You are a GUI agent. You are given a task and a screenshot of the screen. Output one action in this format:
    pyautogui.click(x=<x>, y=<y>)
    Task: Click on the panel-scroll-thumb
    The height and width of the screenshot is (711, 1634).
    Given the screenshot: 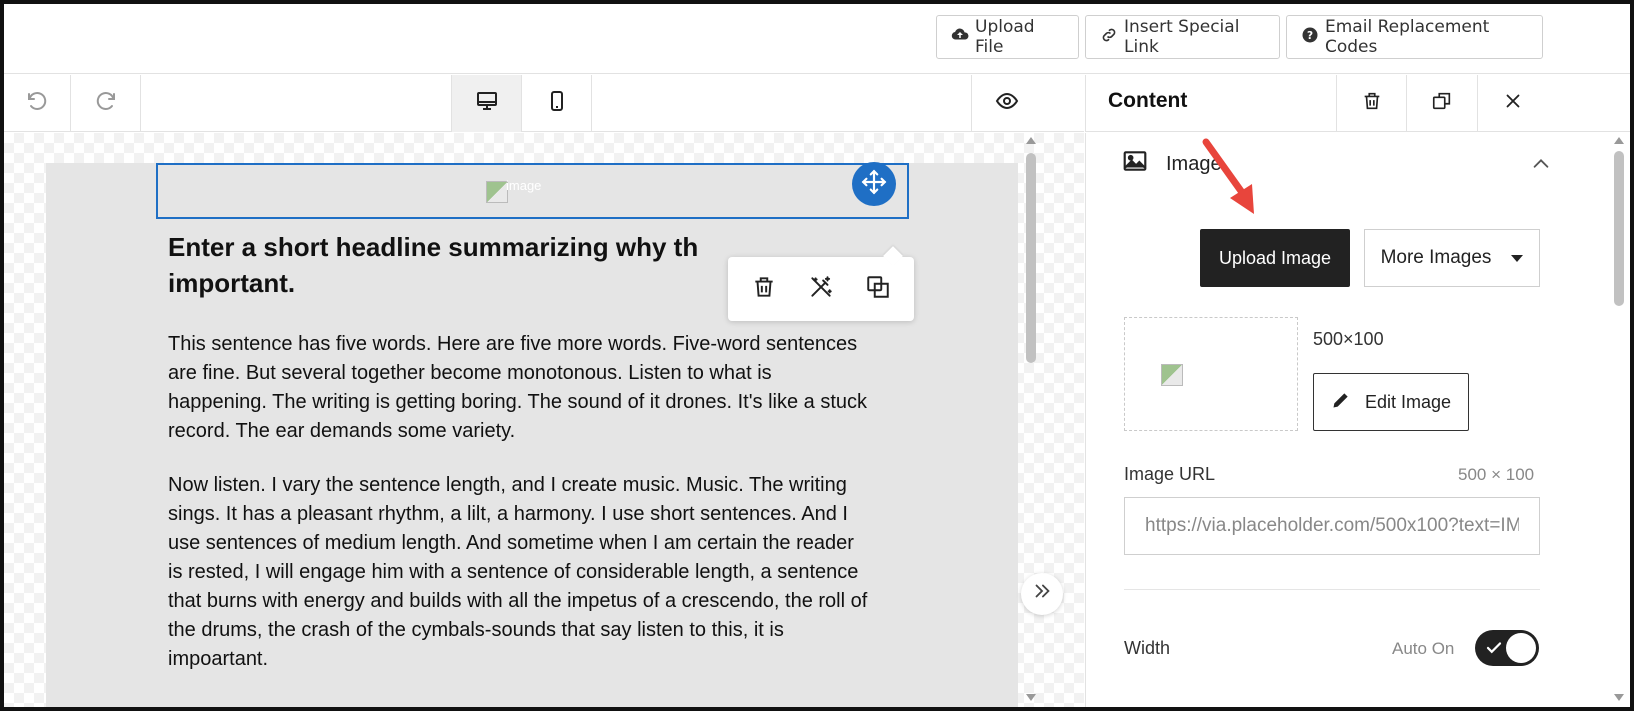 What is the action you would take?
    pyautogui.click(x=1619, y=228)
    